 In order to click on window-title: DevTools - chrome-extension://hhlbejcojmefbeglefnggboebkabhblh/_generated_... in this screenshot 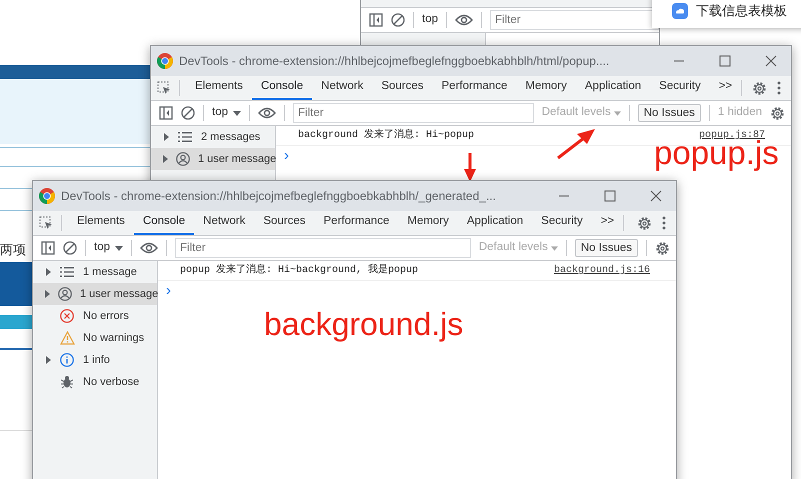, I will do `click(278, 196)`.